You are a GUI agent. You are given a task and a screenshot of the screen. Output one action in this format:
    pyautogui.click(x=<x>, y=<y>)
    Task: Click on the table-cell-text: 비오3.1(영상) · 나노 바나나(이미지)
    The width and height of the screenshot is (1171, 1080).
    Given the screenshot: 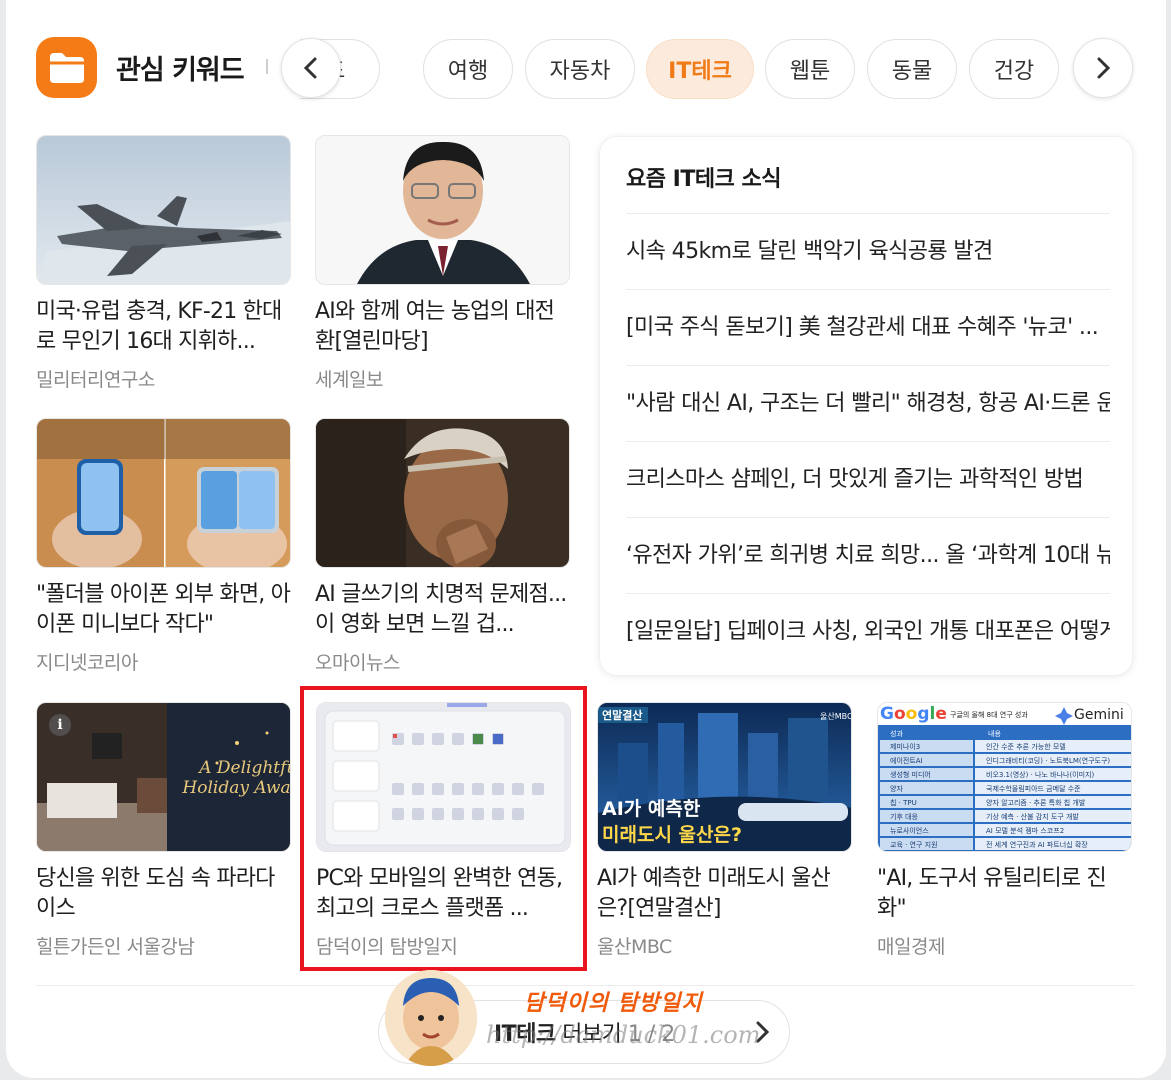 What is the action you would take?
    pyautogui.click(x=1040, y=774)
    